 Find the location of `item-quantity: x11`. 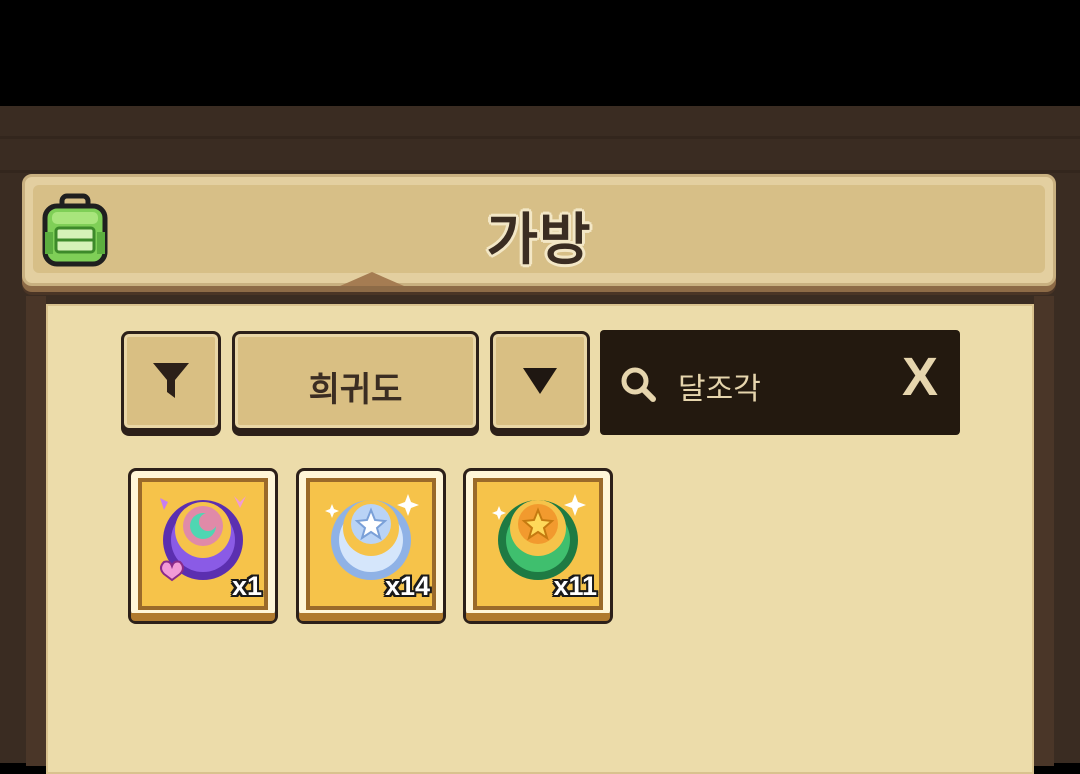

item-quantity: x11 is located at coordinates (575, 586).